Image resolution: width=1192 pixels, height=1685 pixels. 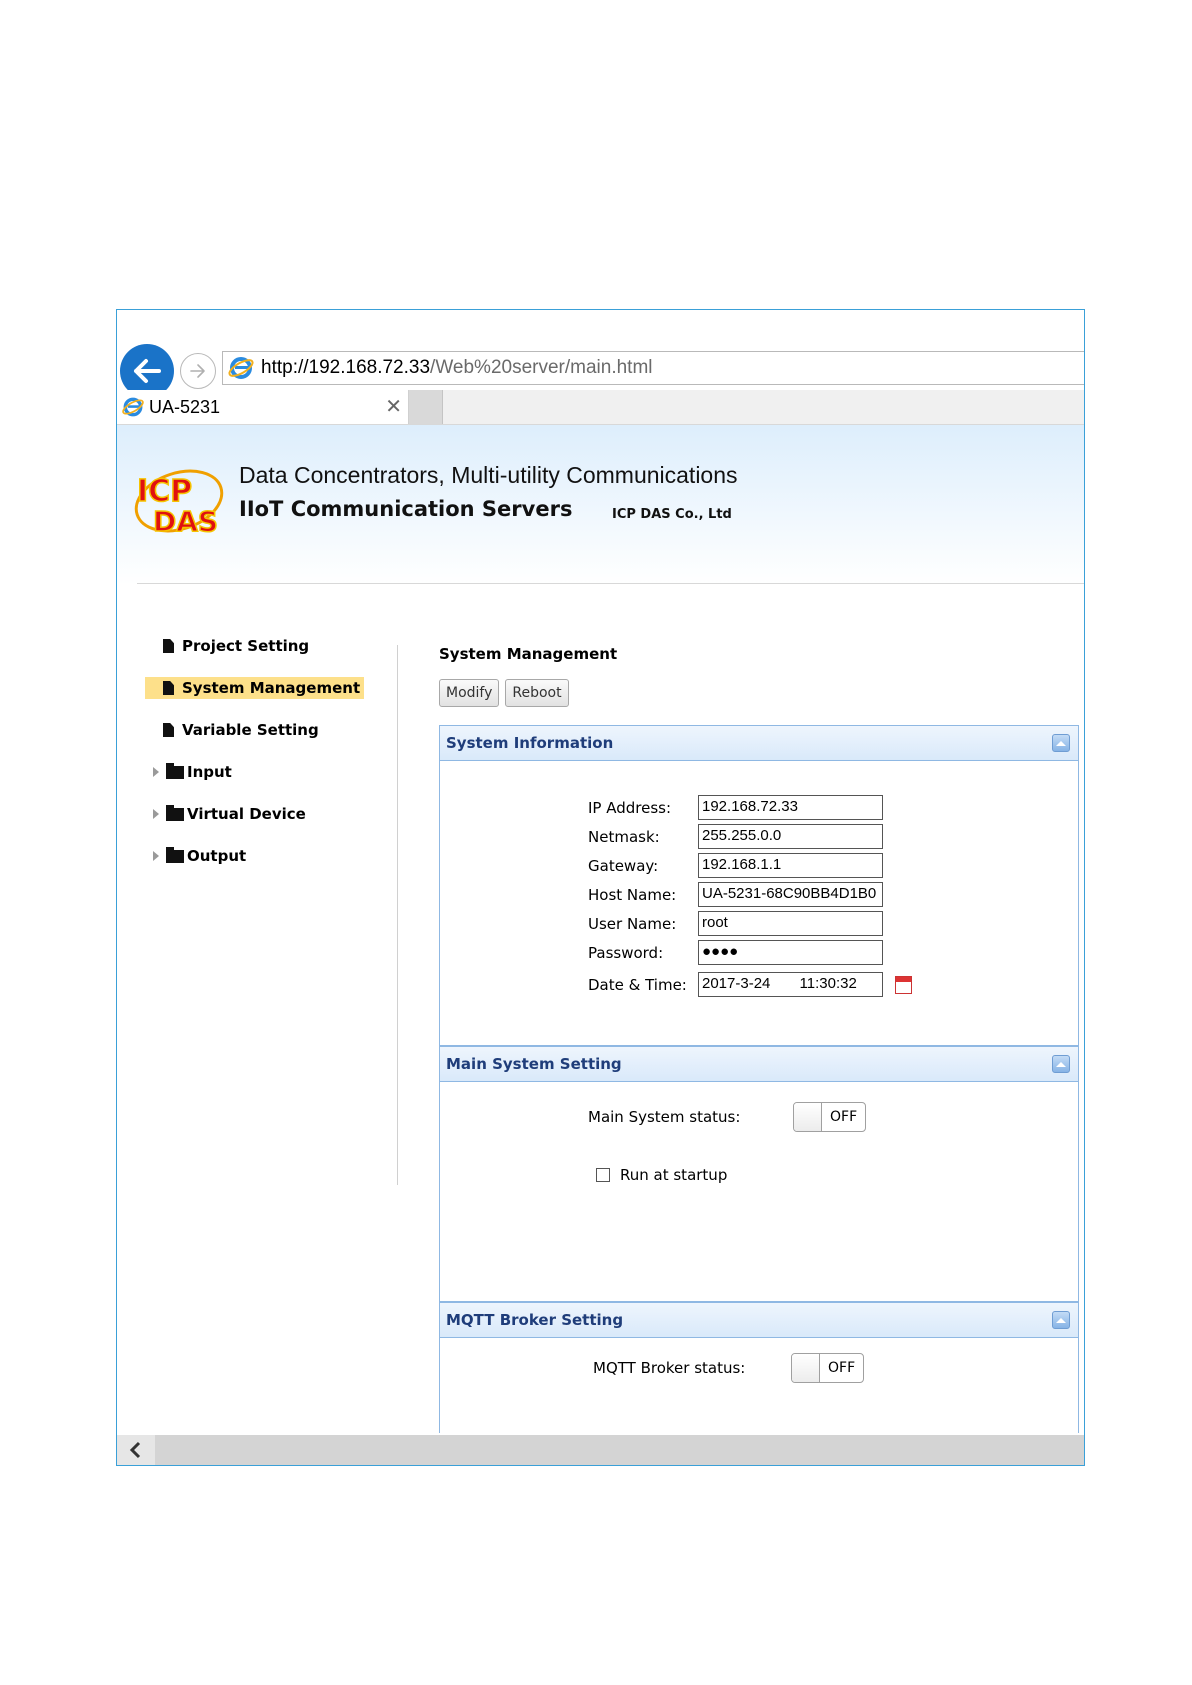 I want to click on ie-logo-icon, so click(x=241, y=368).